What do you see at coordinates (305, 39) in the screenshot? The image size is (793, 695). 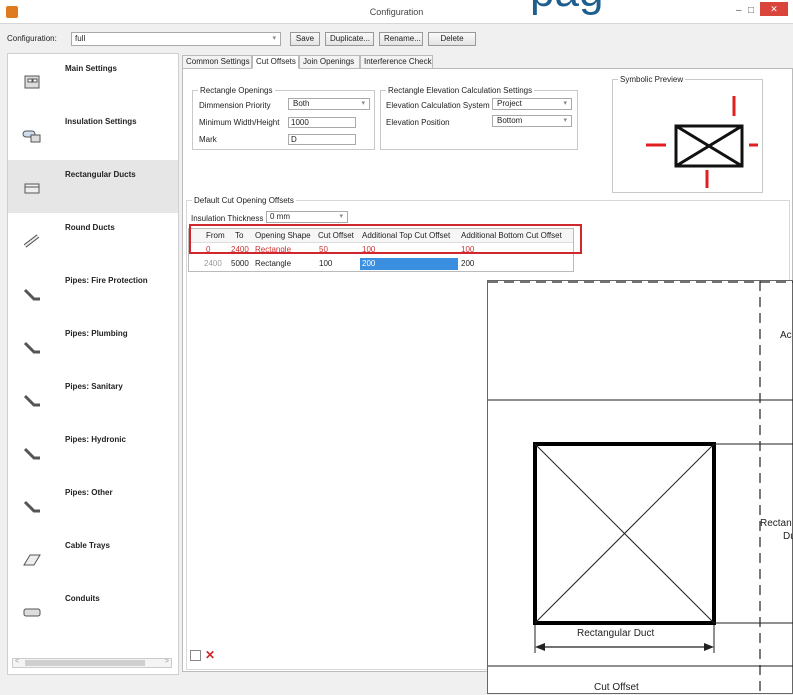 I see `save-button: Save` at bounding box center [305, 39].